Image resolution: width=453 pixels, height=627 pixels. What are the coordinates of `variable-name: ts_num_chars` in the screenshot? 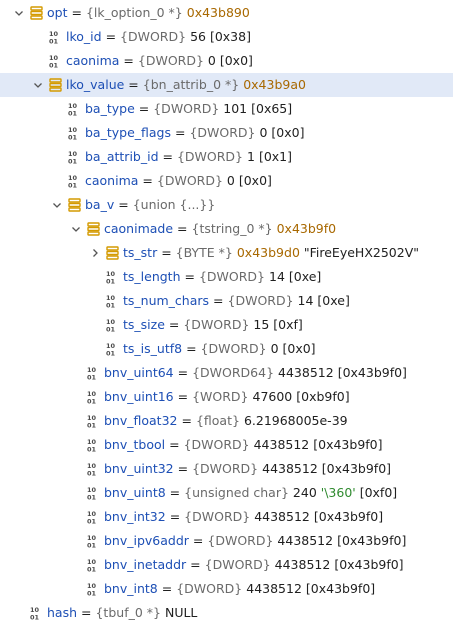 It's located at (166, 300).